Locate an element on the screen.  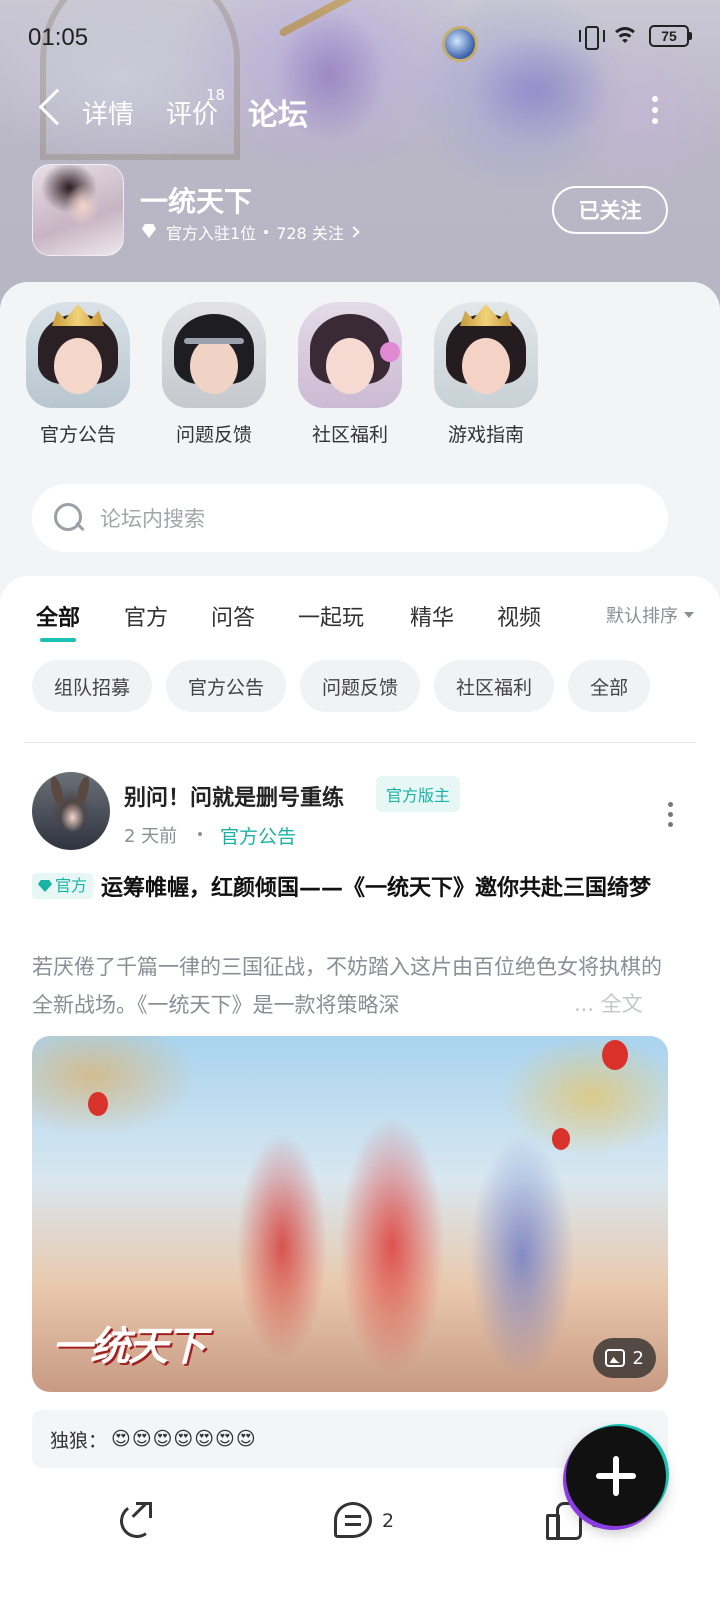
post-category: 官方公告 is located at coordinates (258, 835).